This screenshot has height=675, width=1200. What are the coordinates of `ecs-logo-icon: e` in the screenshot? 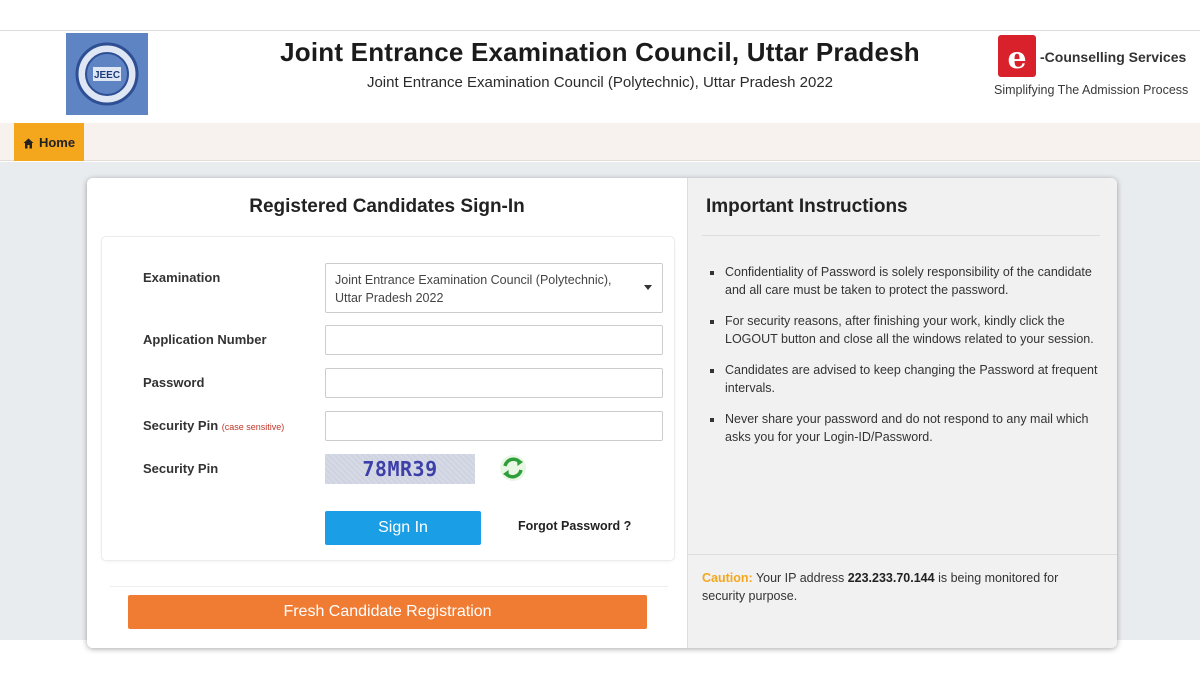 It's located at (1017, 56).